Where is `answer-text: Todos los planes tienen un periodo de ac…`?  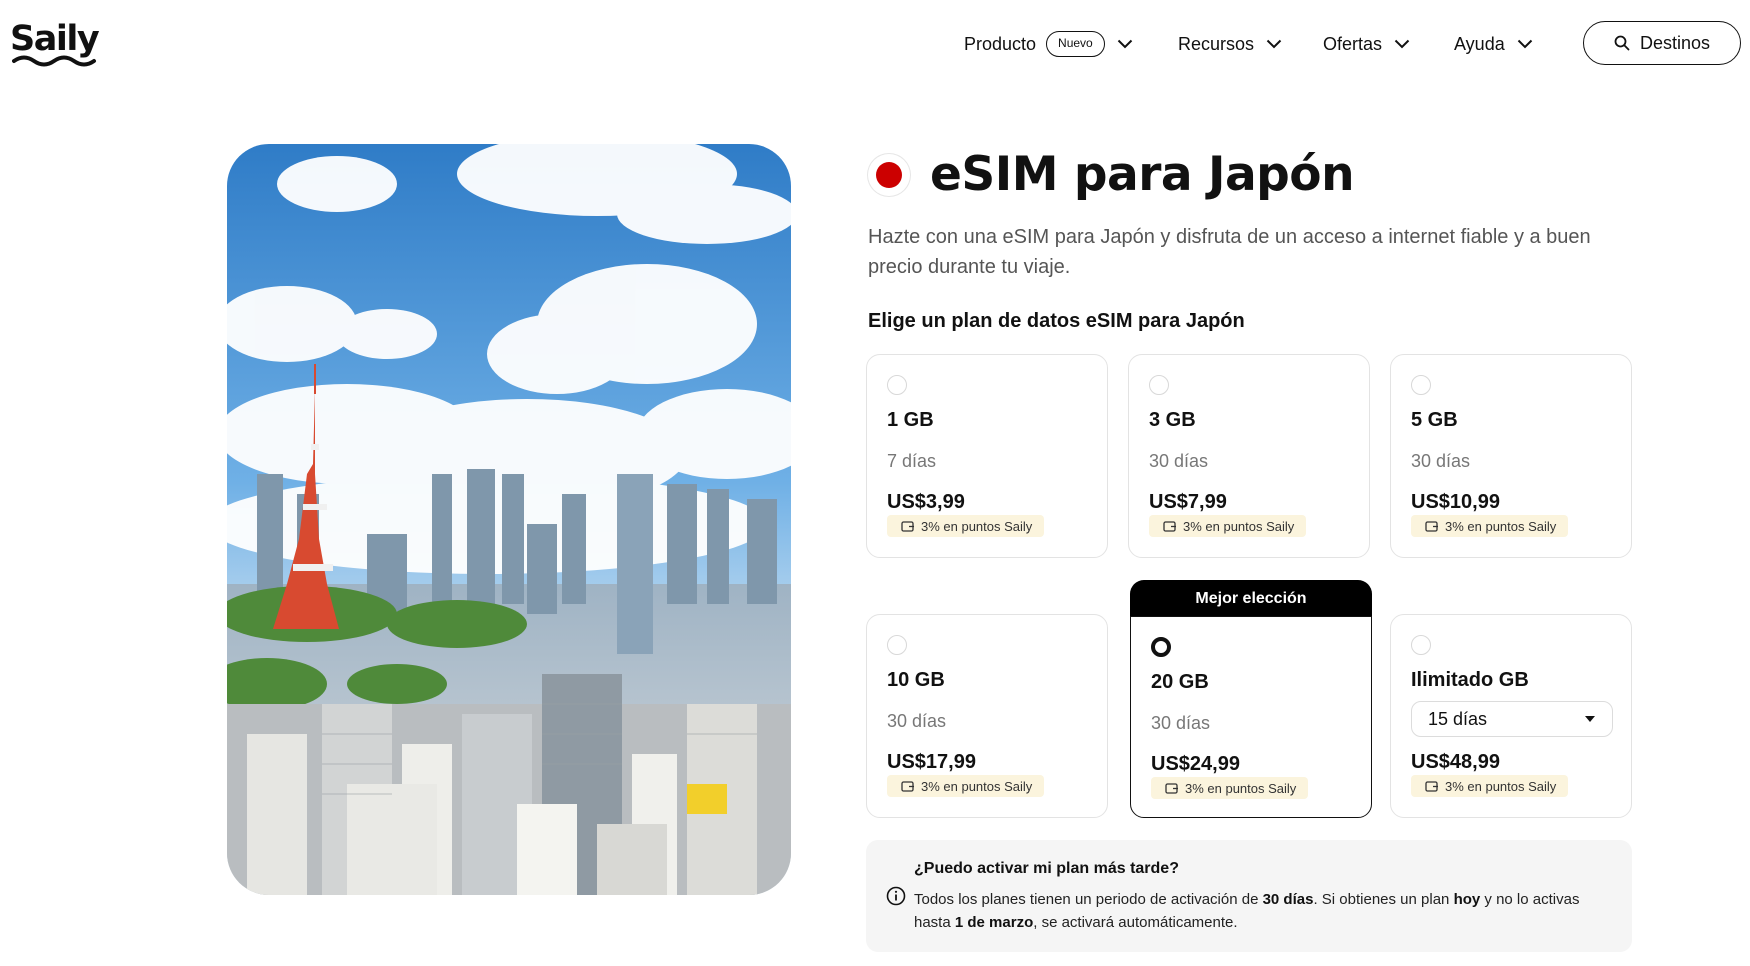 answer-text: Todos los planes tienen un periodo de ac… is located at coordinates (1088, 899).